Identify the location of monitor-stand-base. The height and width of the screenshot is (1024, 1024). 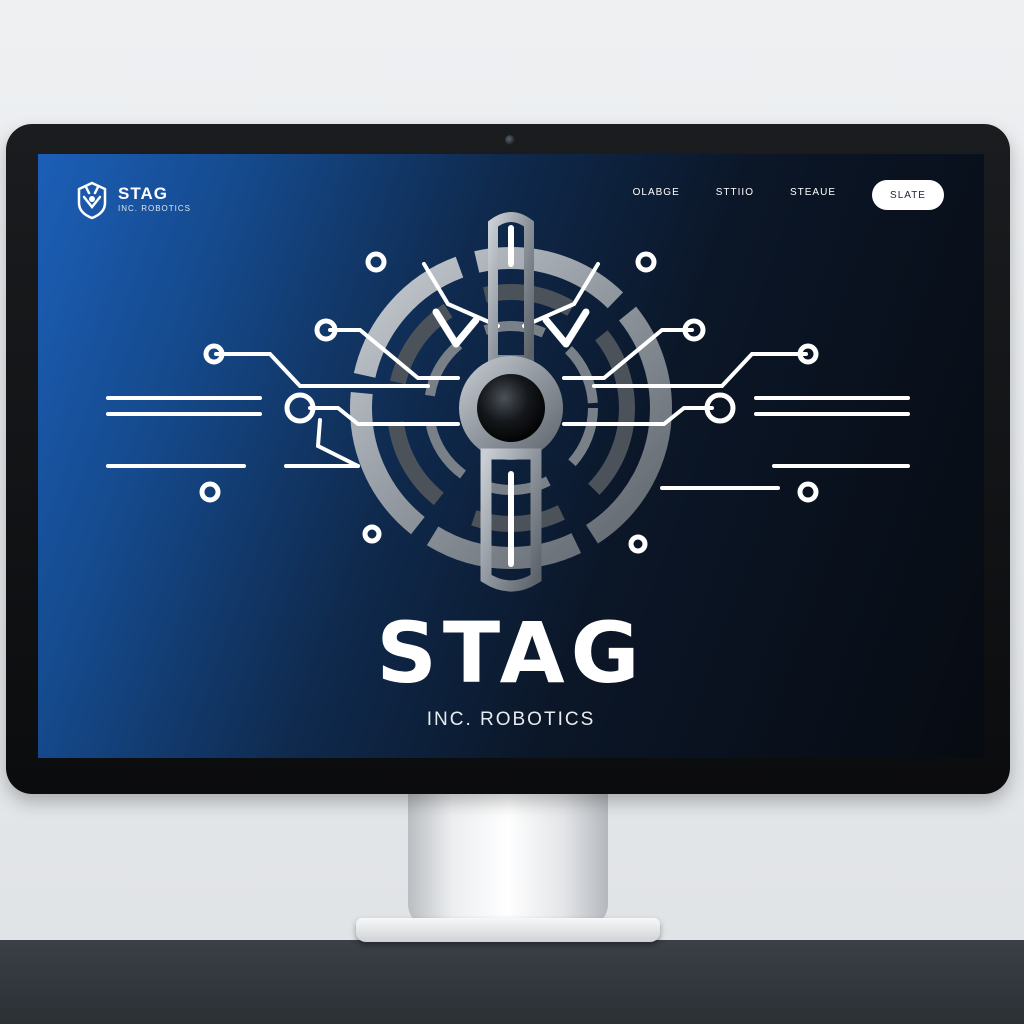
(508, 930).